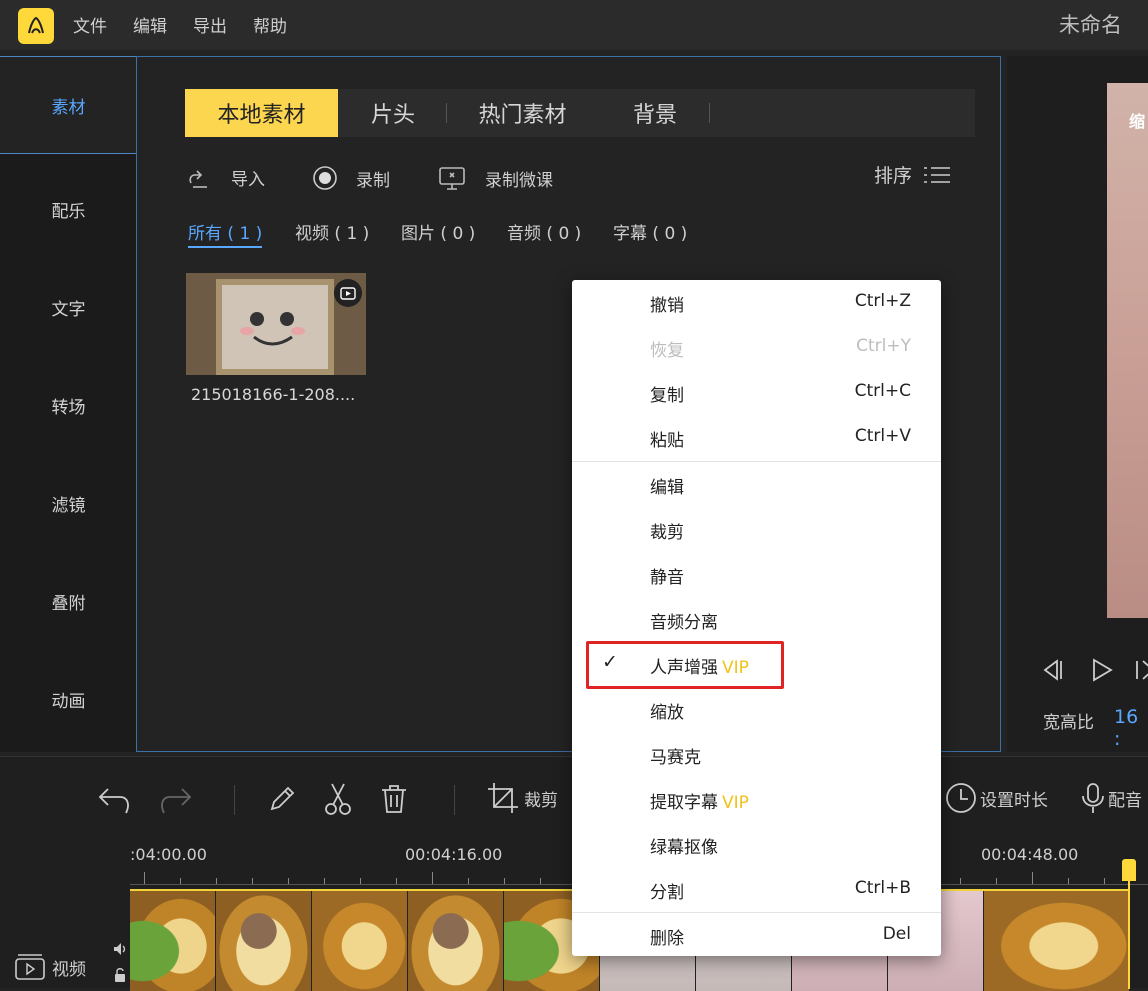  Describe the element at coordinates (519, 180) in the screenshot. I see `record-lesson-label: 录制微课` at that location.